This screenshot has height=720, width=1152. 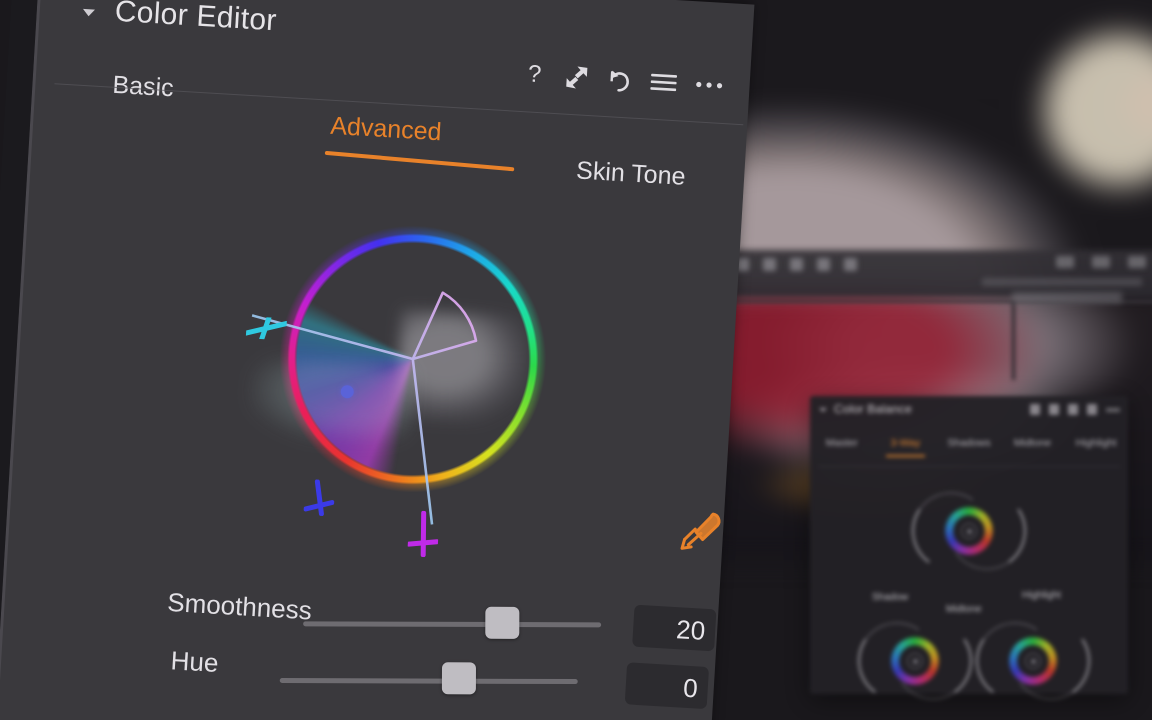 I want to click on highlight-wheel, so click(x=1033, y=661).